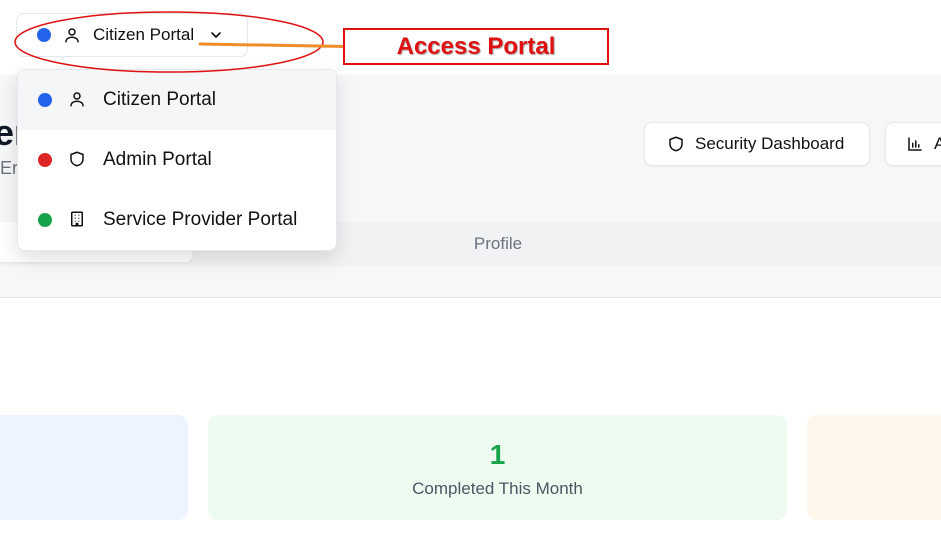 The height and width of the screenshot is (534, 941). I want to click on analytics-button: A, so click(913, 144).